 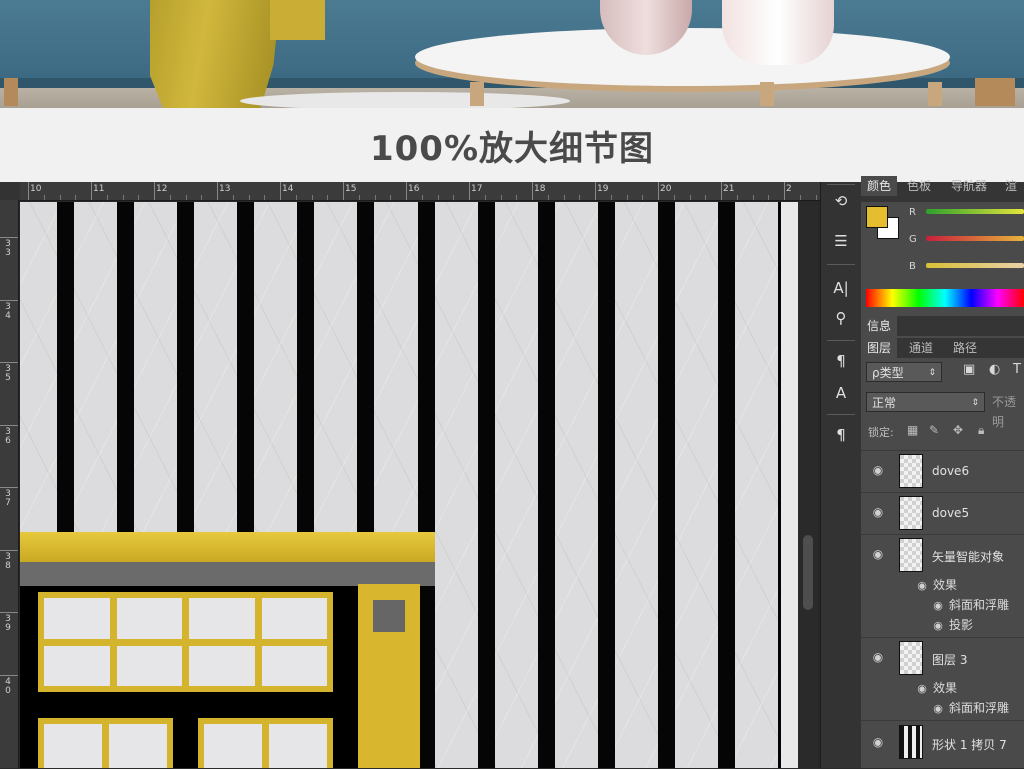 I want to click on color-spectrum, so click(x=945, y=298).